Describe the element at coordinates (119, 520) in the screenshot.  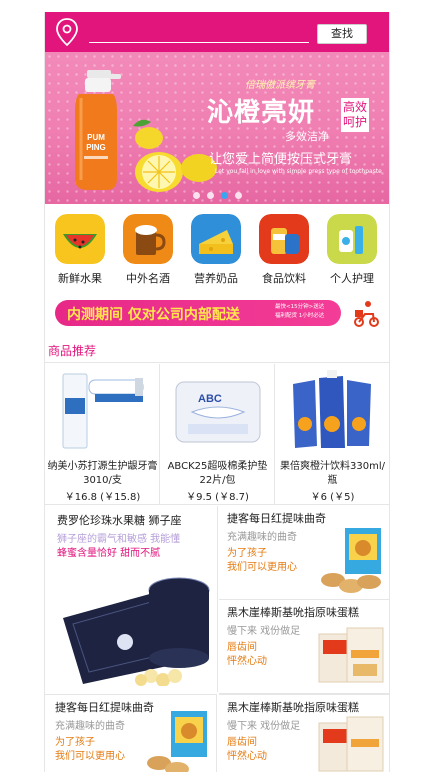
I see `featured-title: 费罗伦珍珠水果糖 狮子座` at that location.